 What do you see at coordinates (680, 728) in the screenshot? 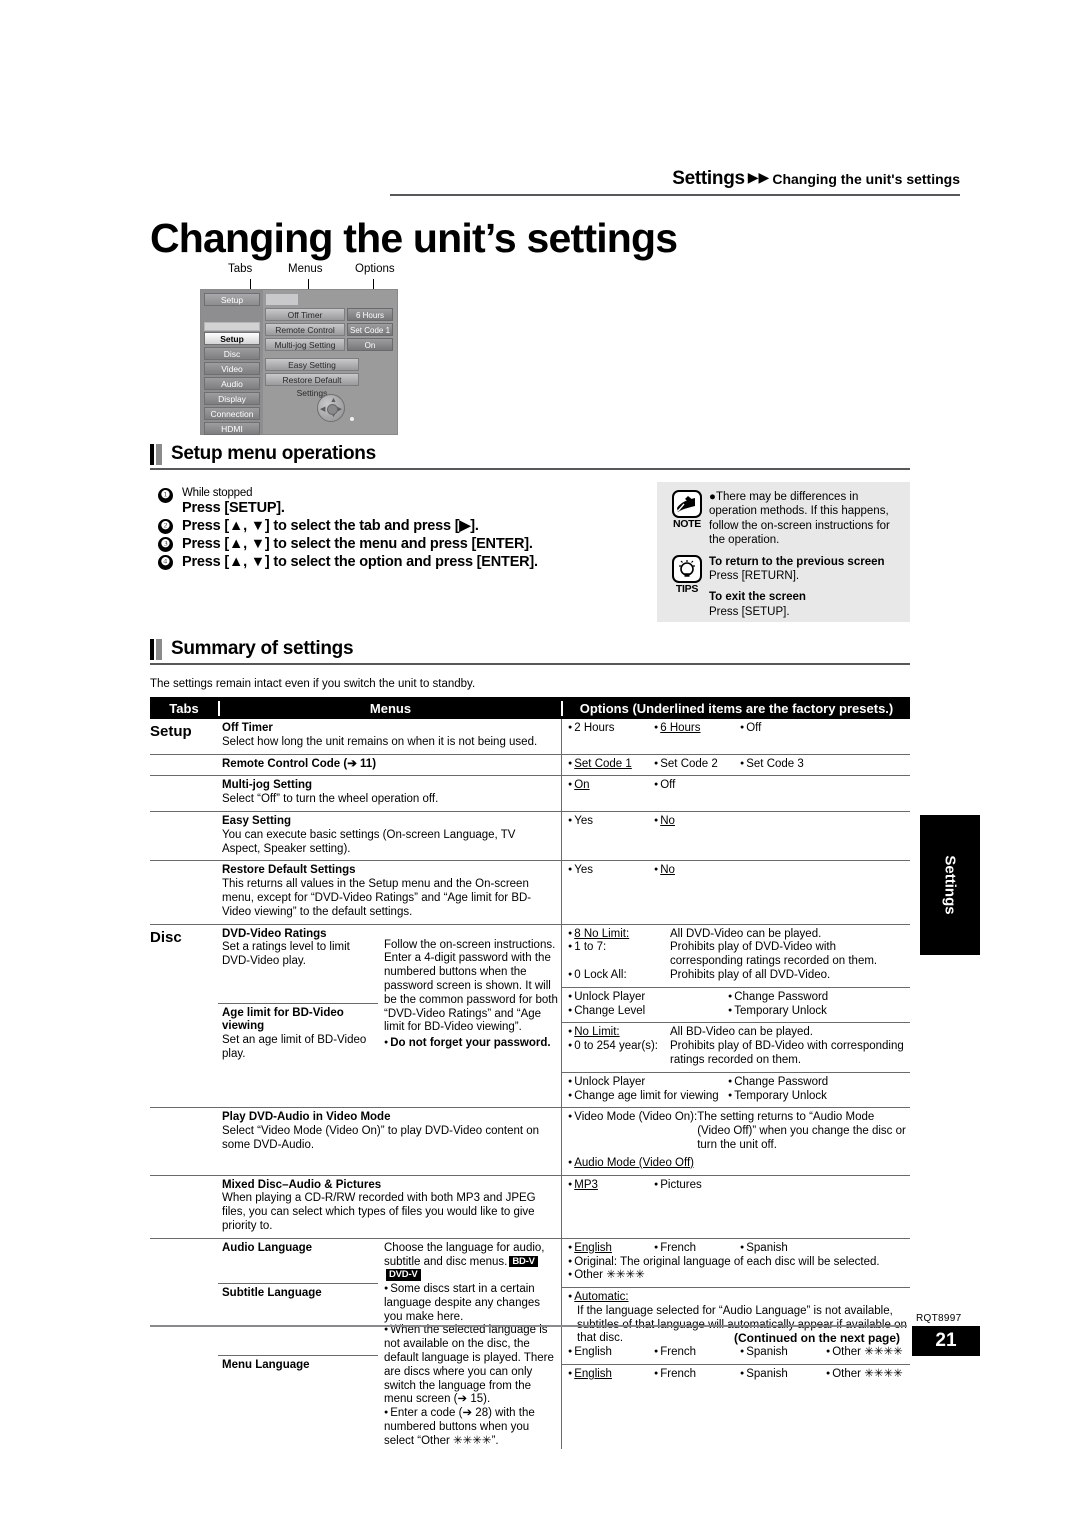
I see `option-item-default: 6 Hours` at bounding box center [680, 728].